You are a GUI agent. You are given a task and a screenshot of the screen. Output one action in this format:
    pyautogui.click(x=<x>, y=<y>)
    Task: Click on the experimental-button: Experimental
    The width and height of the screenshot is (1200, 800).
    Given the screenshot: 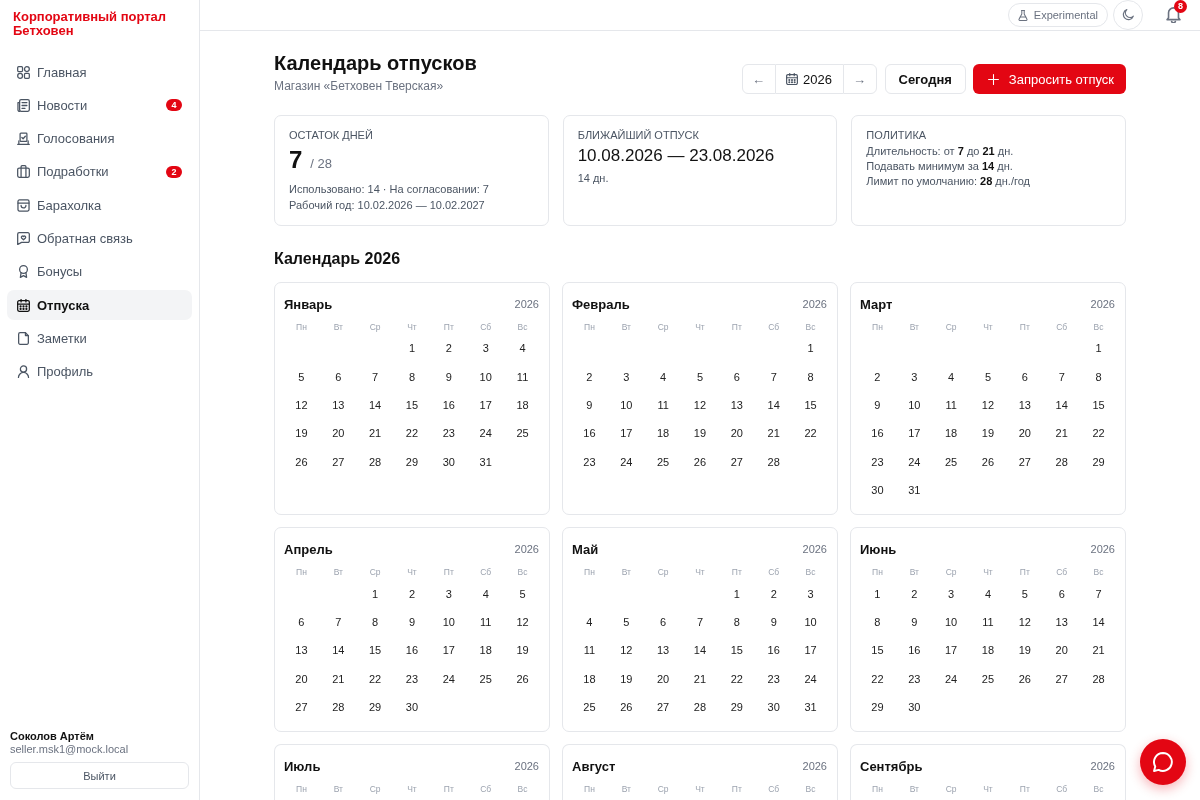 What is the action you would take?
    pyautogui.click(x=1057, y=15)
    